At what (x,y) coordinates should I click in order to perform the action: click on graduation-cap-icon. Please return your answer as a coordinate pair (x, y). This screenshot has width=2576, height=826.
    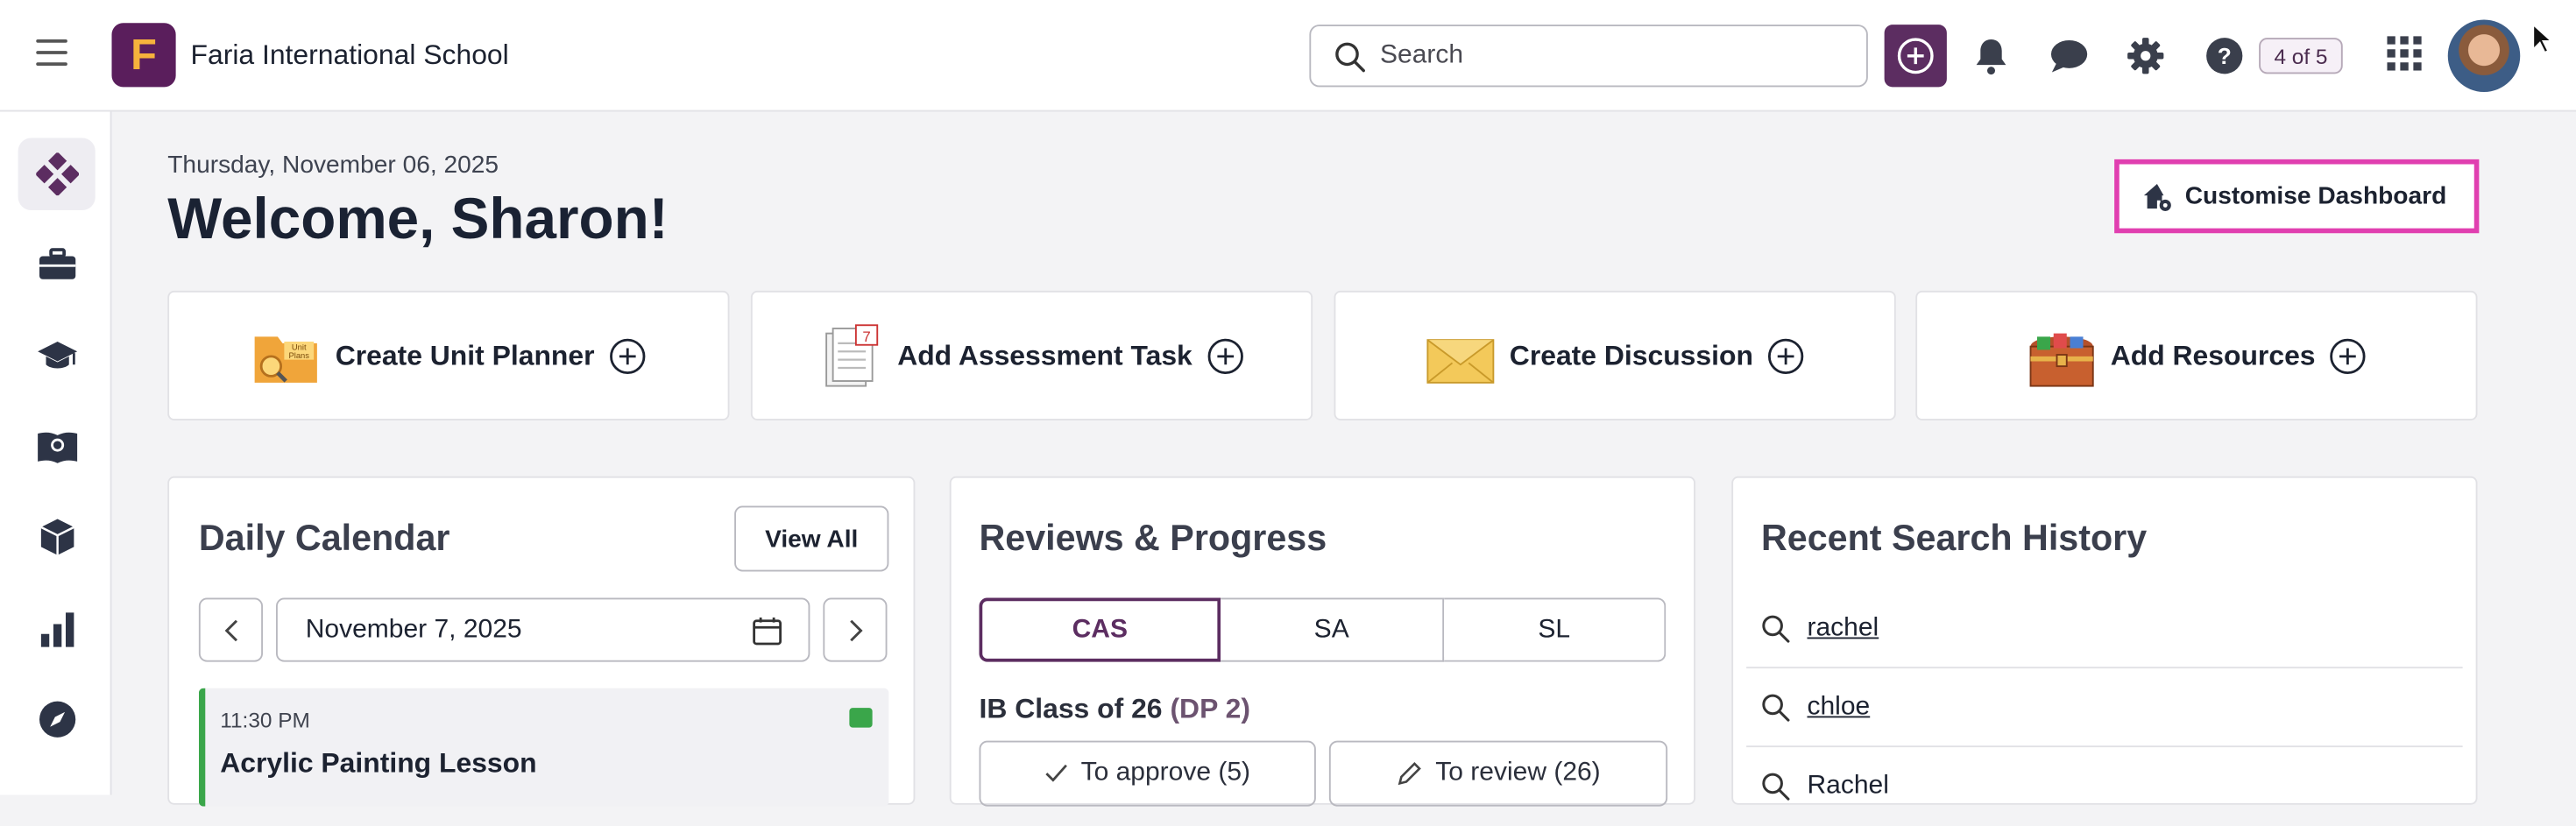
    Looking at the image, I should click on (57, 355).